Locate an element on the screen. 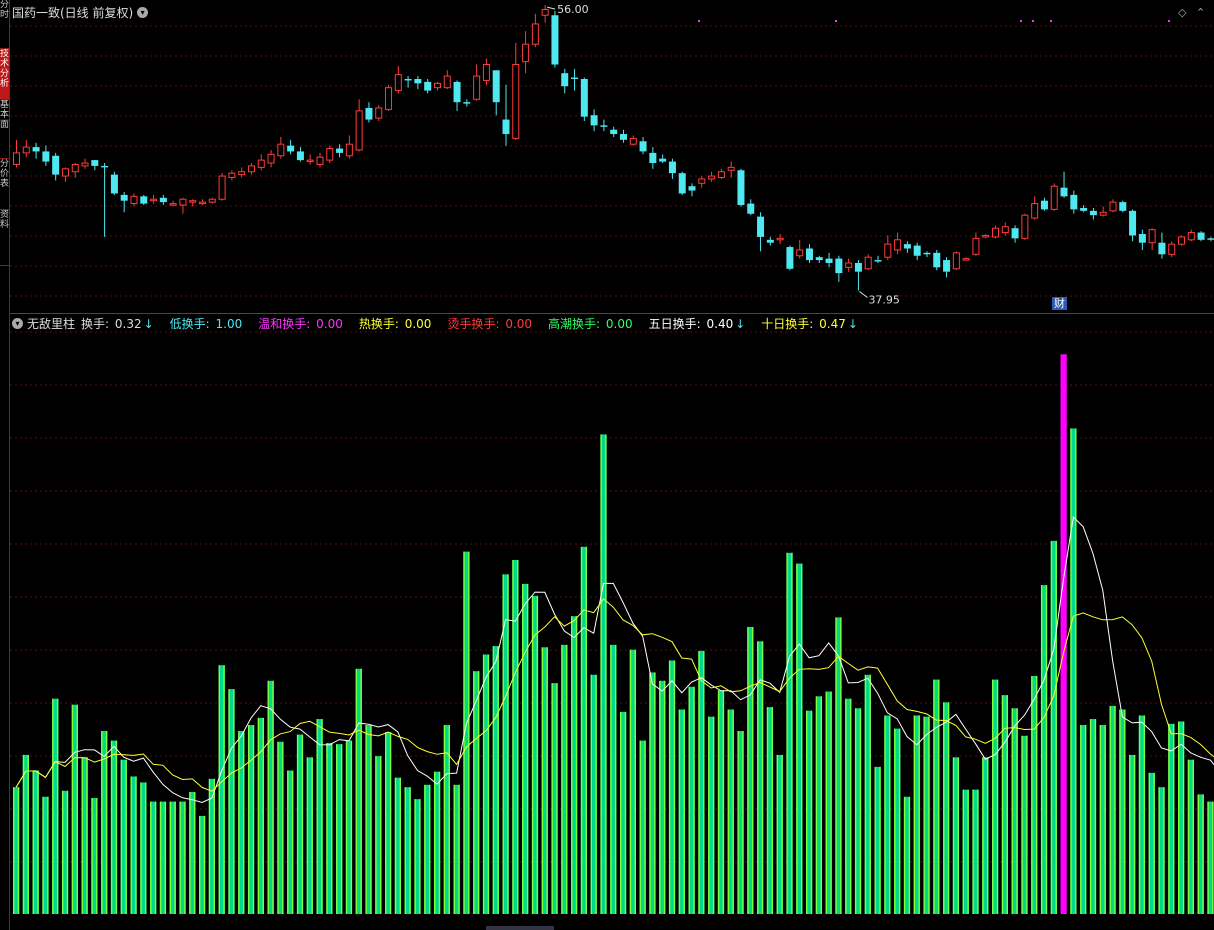 The height and width of the screenshot is (930, 1214). finance-badge: 财 is located at coordinates (1059, 303).